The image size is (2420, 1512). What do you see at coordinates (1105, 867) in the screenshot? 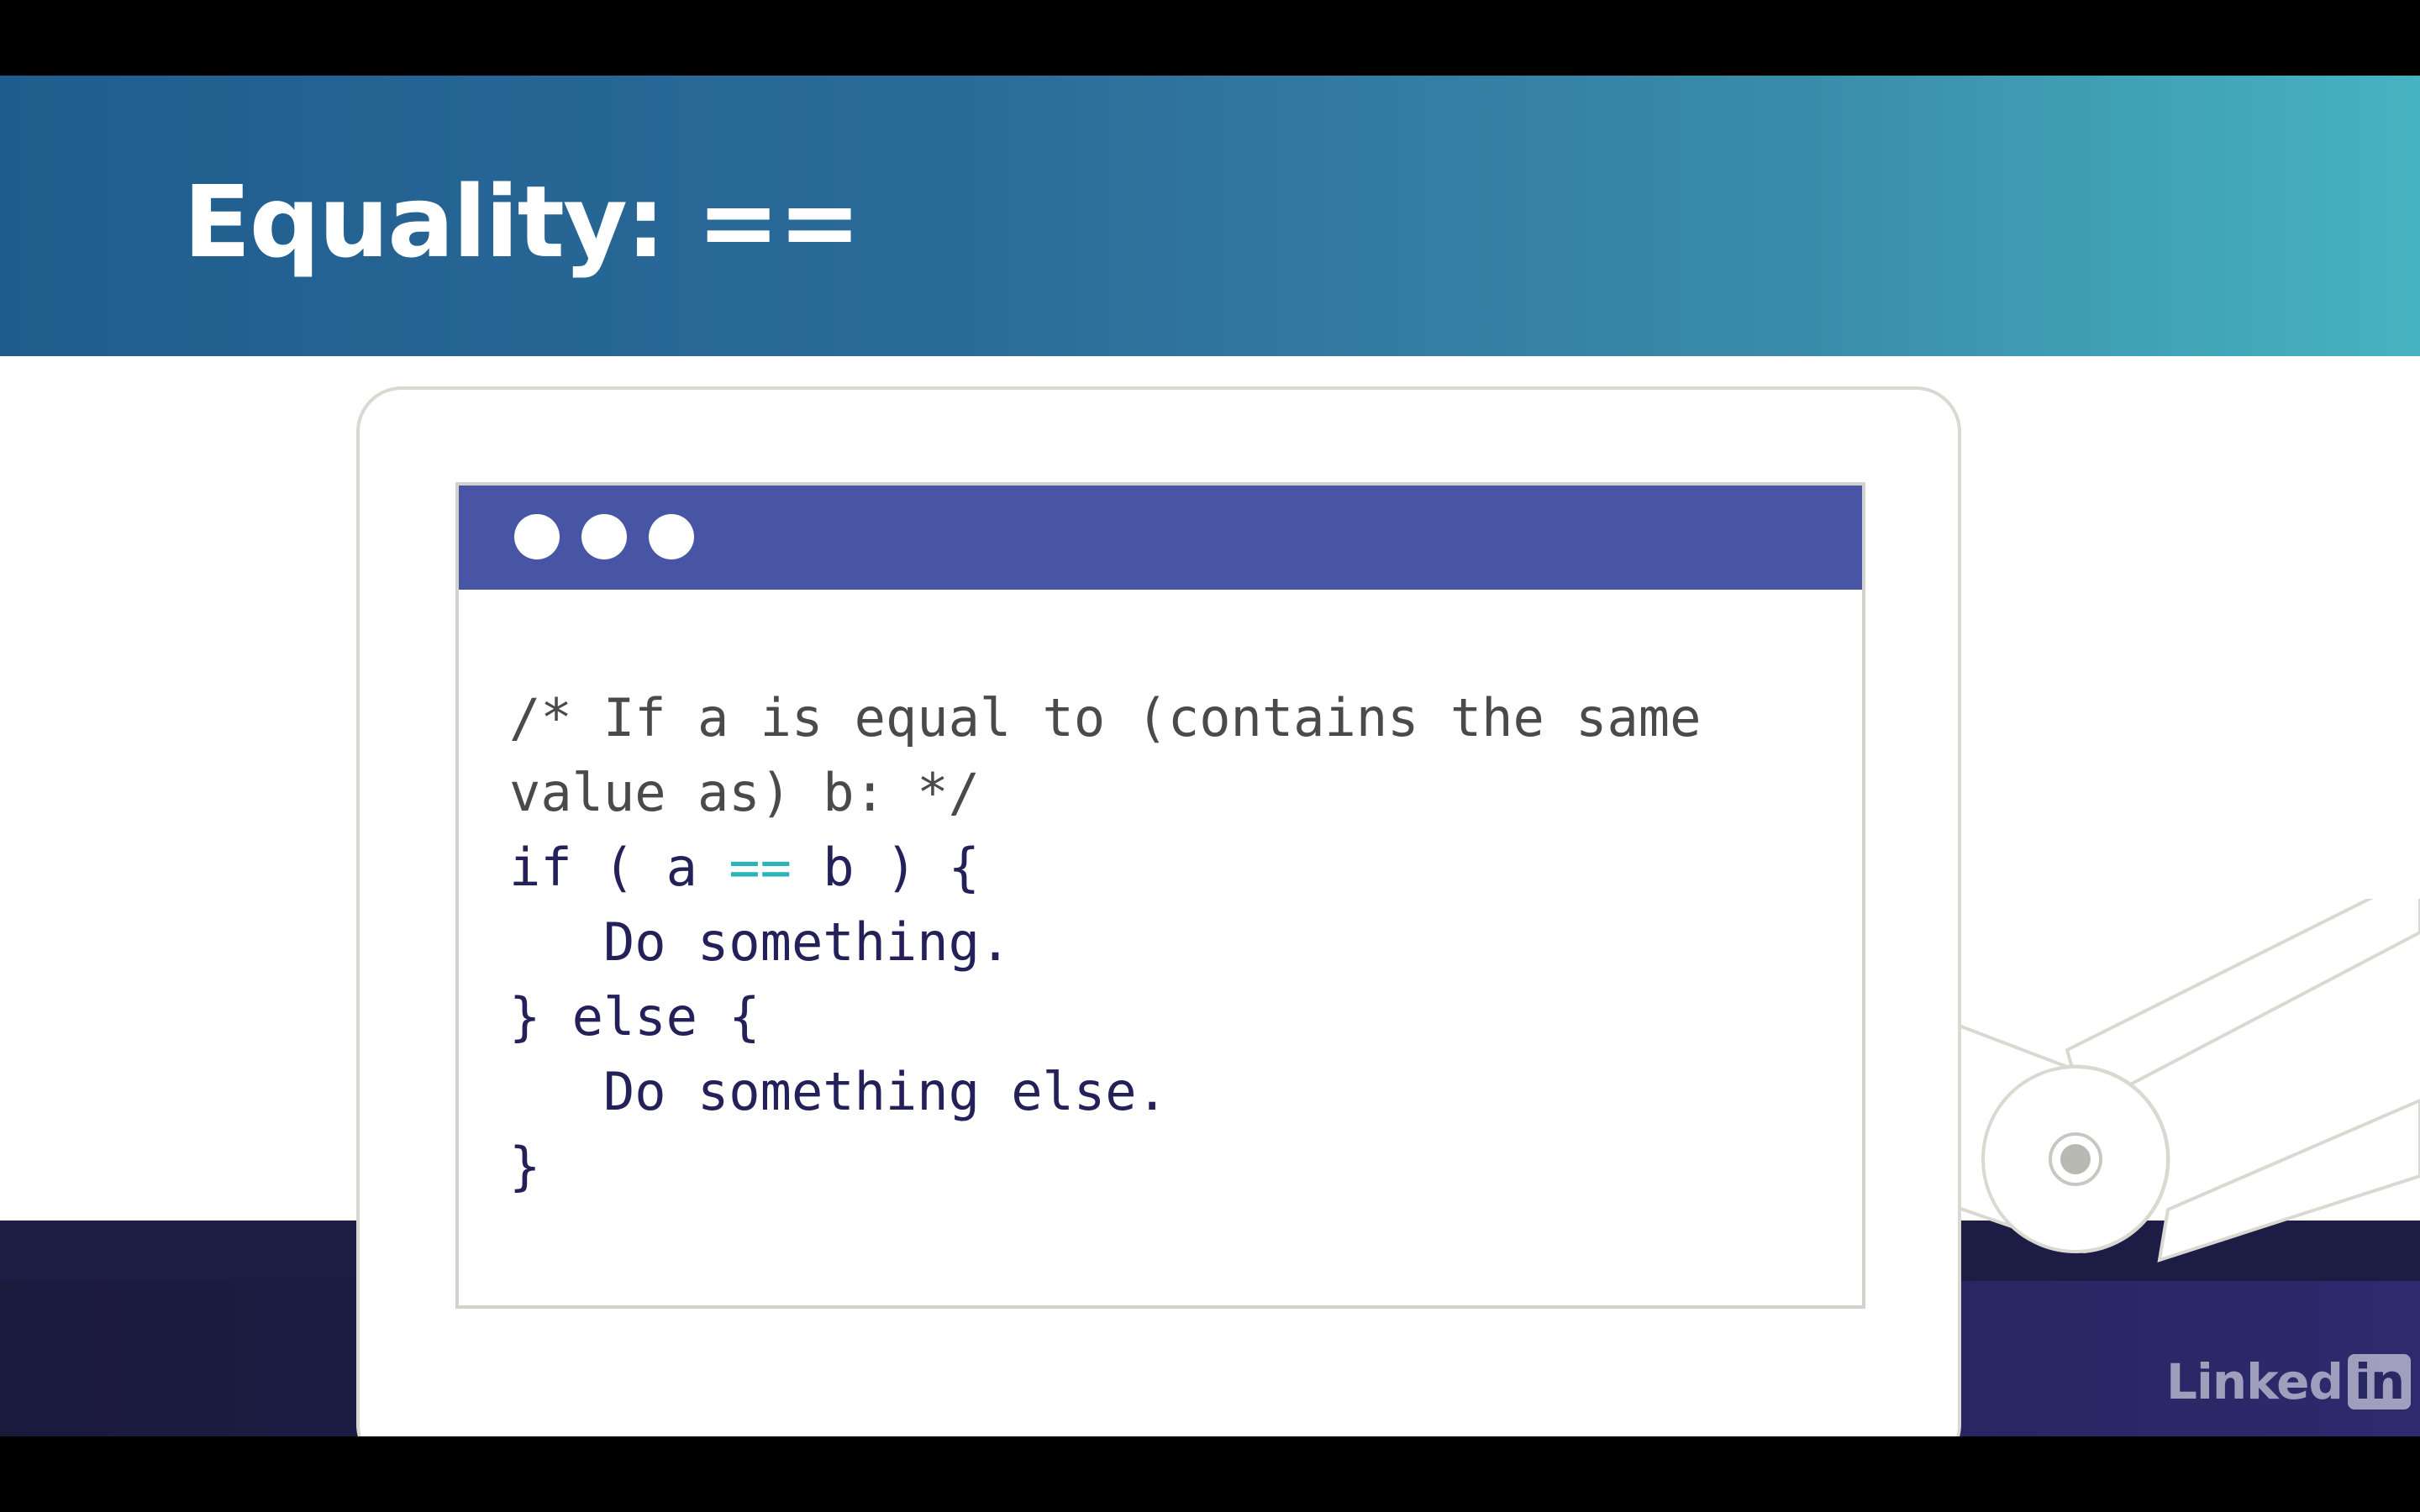
I see `code-line-if: if ( a == b ) {` at bounding box center [1105, 867].